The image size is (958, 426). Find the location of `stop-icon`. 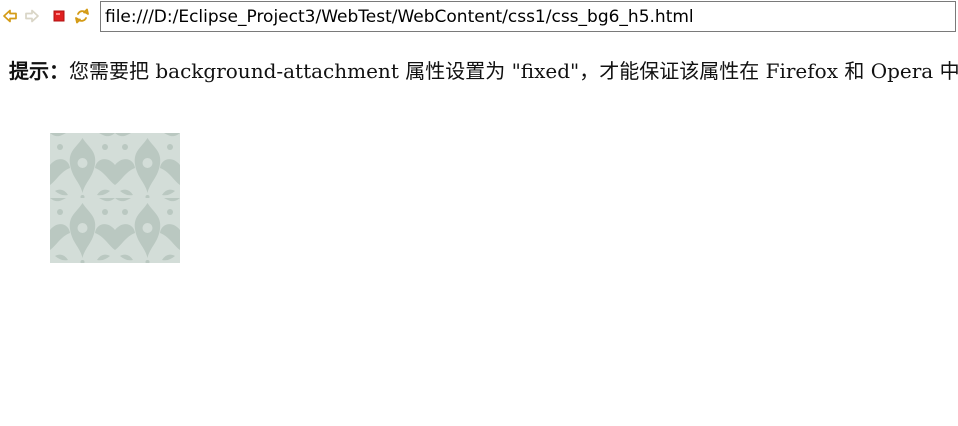

stop-icon is located at coordinates (59, 16).